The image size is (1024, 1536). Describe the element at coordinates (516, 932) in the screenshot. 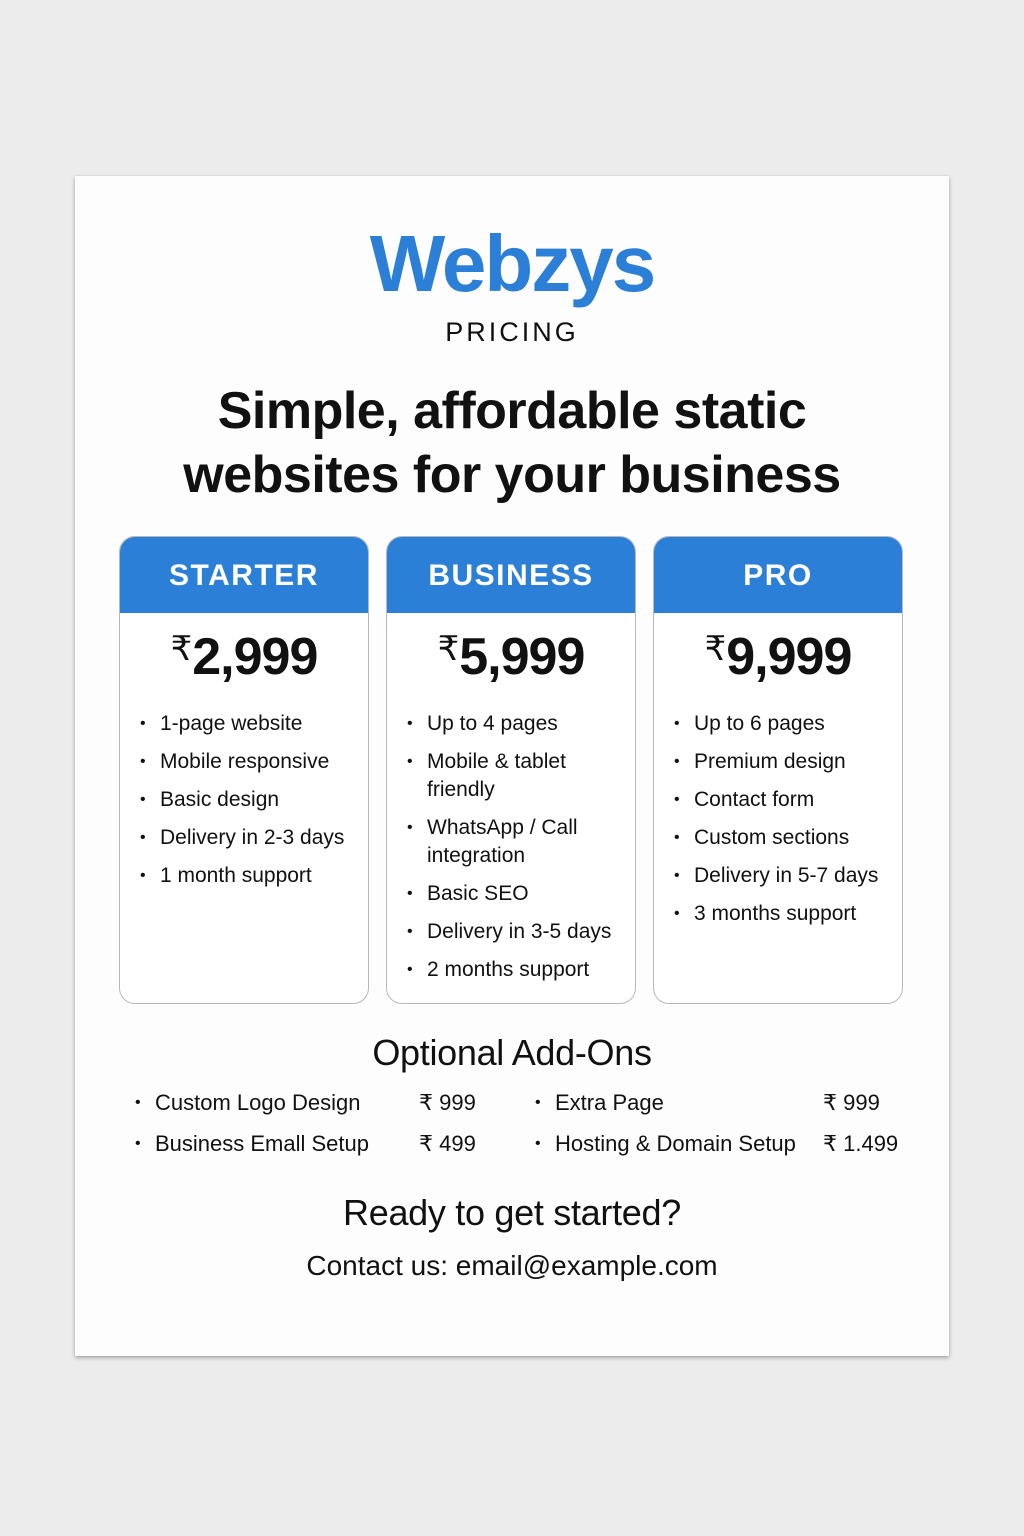

I see `feature-item: • Delivery in 3-5 days` at that location.